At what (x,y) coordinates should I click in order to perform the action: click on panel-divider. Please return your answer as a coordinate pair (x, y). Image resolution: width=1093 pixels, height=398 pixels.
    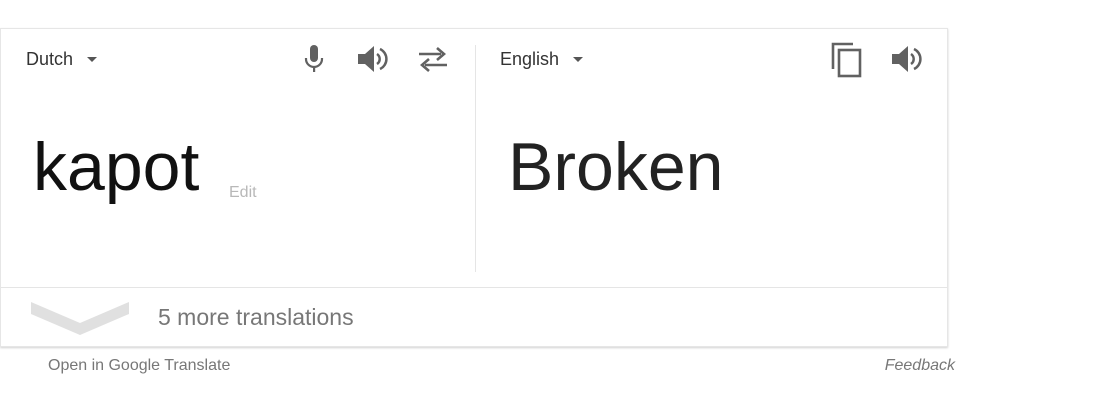
    Looking at the image, I should click on (475, 158).